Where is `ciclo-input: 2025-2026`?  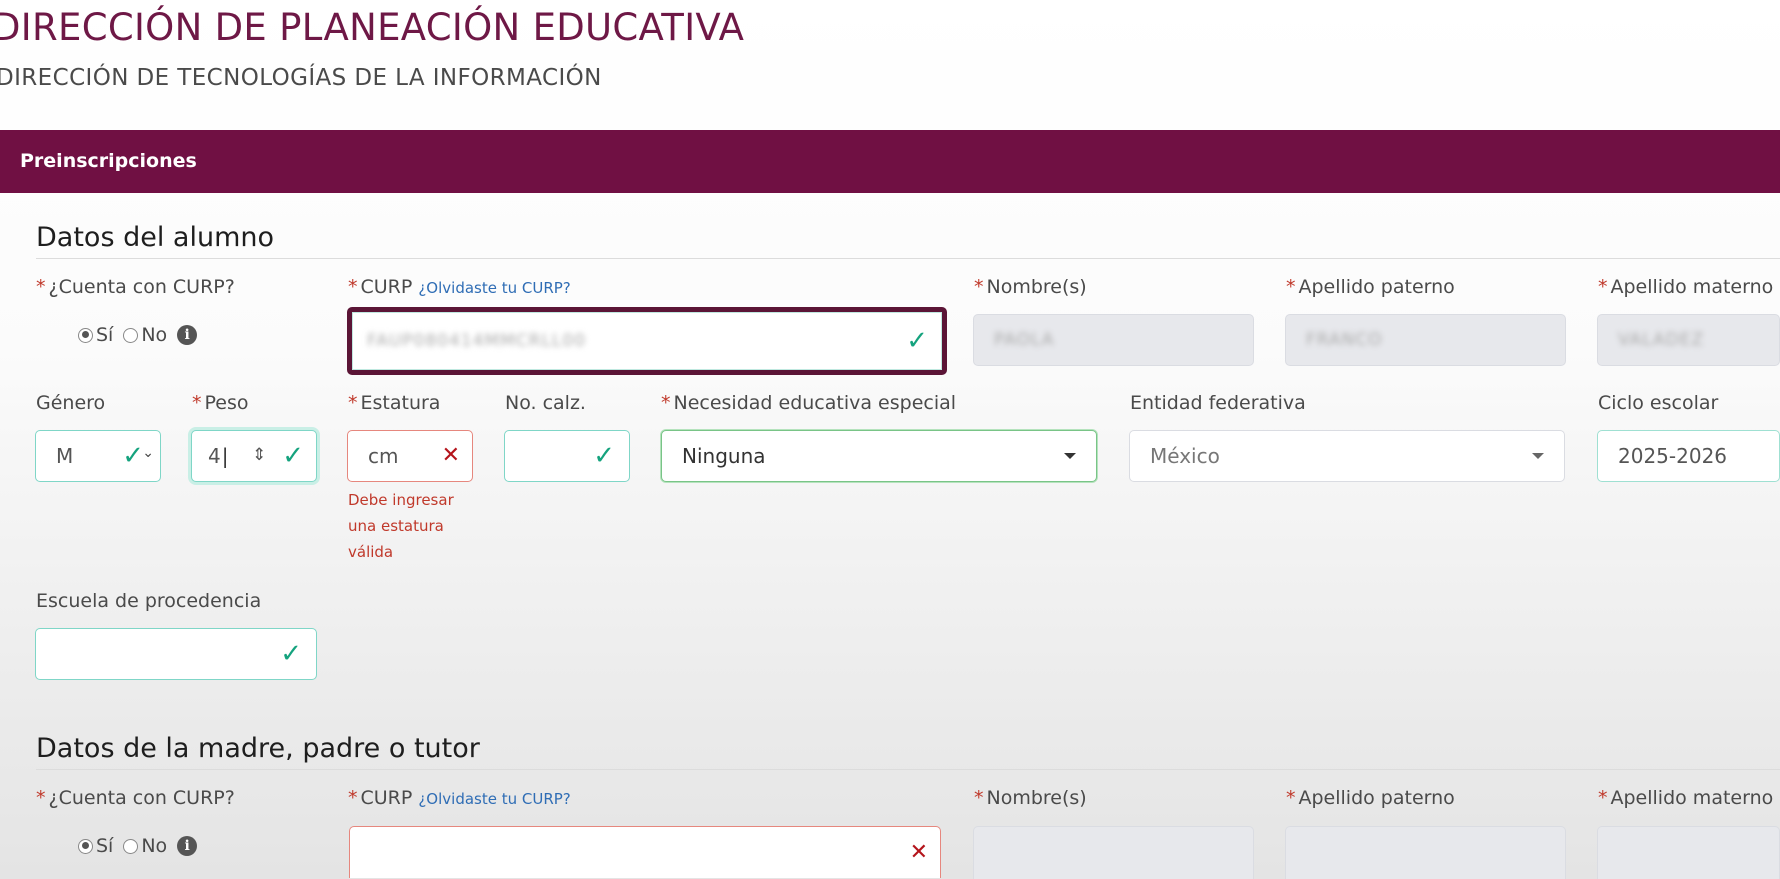 ciclo-input: 2025-2026 is located at coordinates (1688, 456).